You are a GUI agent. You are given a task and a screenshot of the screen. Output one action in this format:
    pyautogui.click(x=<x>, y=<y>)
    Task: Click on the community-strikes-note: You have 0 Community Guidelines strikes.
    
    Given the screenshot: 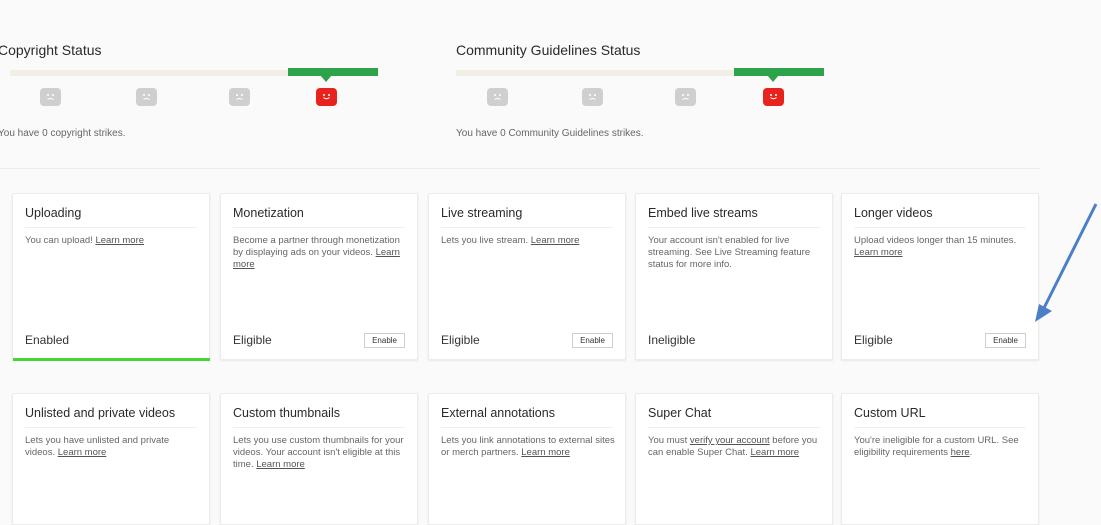 What is the action you would take?
    pyautogui.click(x=550, y=133)
    